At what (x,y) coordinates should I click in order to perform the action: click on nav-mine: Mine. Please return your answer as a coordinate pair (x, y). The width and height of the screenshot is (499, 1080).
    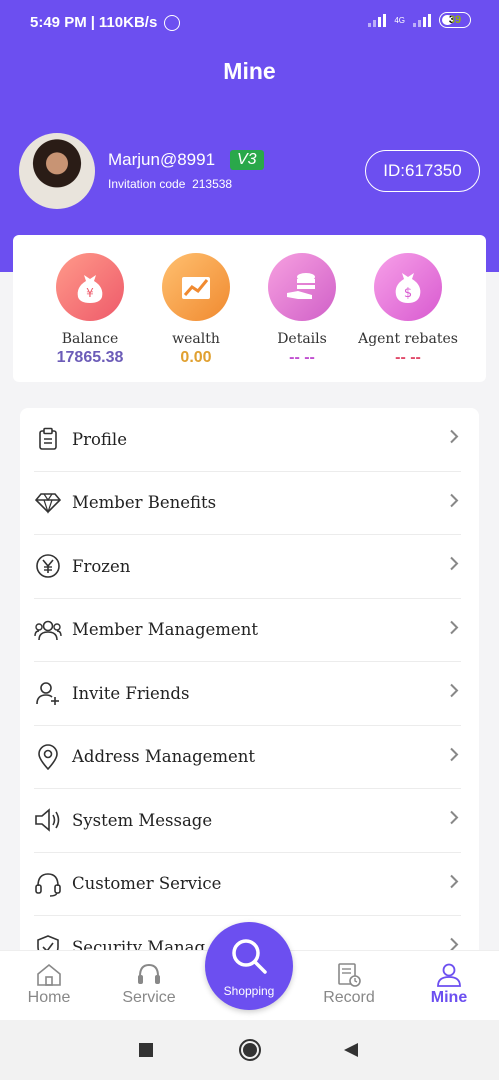
    Looking at the image, I should click on (449, 984).